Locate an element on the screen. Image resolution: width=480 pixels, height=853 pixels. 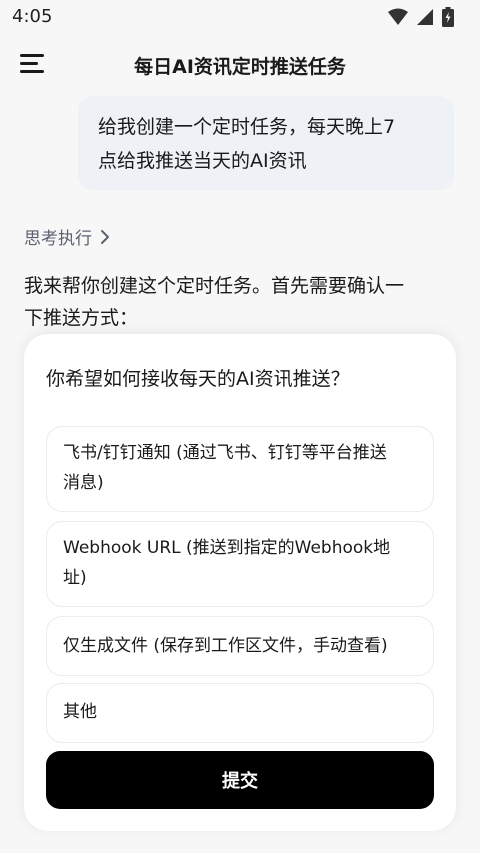
battery-icon is located at coordinates (448, 17).